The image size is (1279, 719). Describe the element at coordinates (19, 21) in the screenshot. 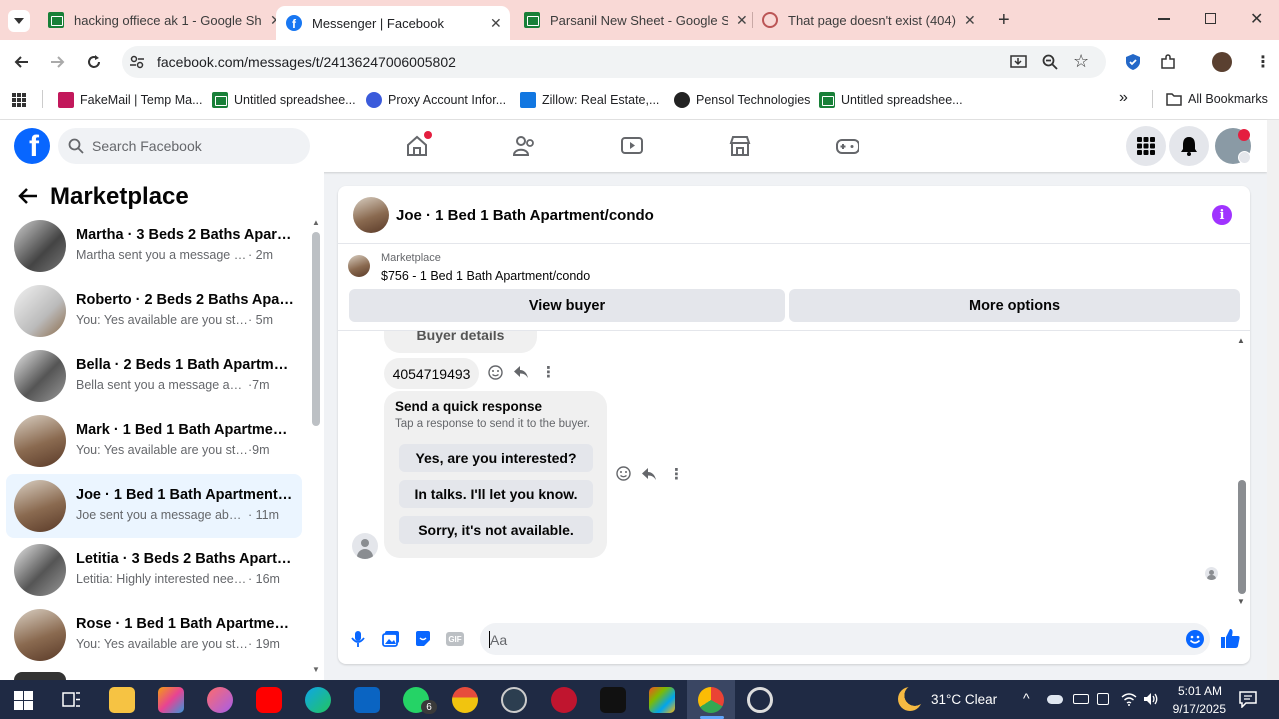

I see `tab-search-button` at that location.